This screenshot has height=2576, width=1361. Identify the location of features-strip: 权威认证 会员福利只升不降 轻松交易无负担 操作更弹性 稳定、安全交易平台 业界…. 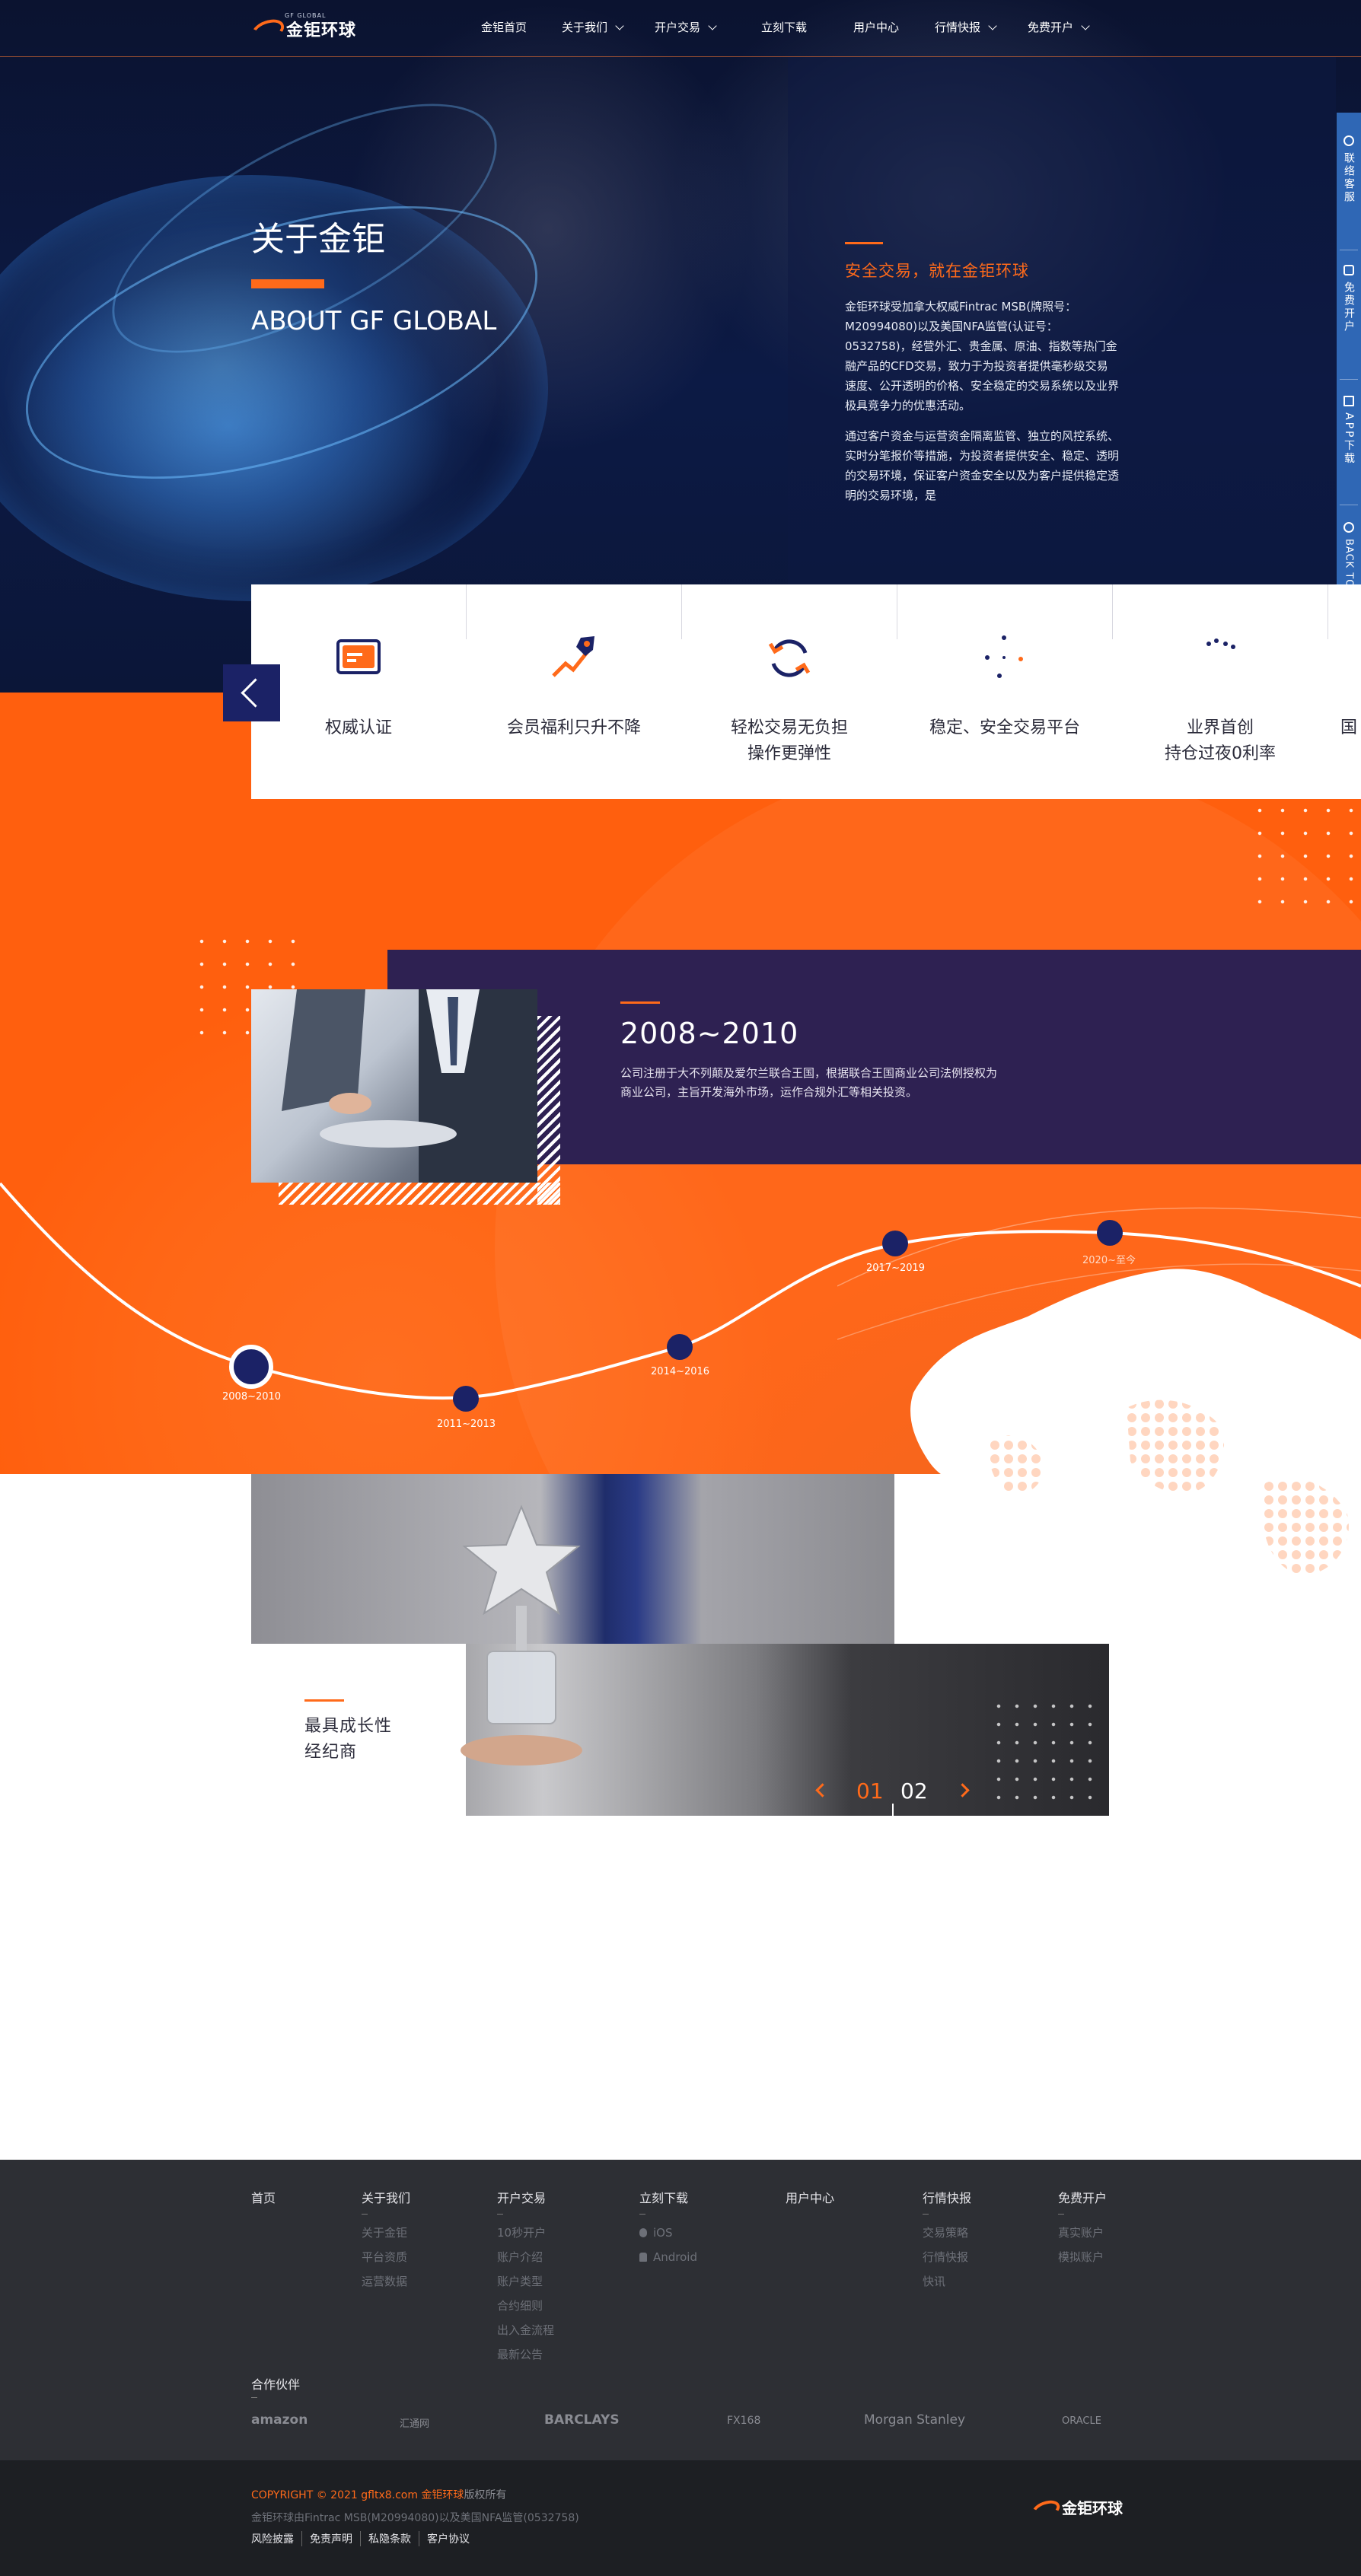
(806, 691).